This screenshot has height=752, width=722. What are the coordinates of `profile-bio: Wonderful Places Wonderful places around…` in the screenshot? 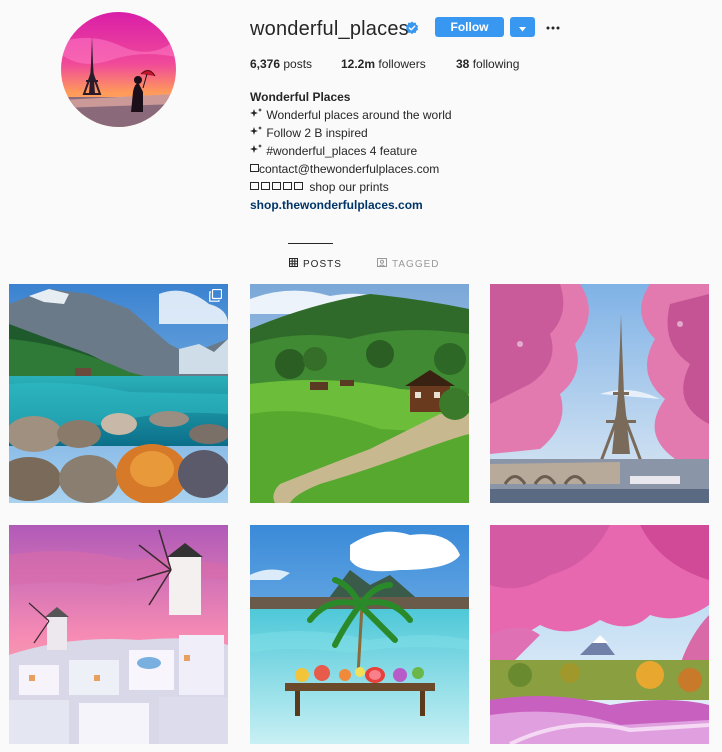 It's located at (351, 151).